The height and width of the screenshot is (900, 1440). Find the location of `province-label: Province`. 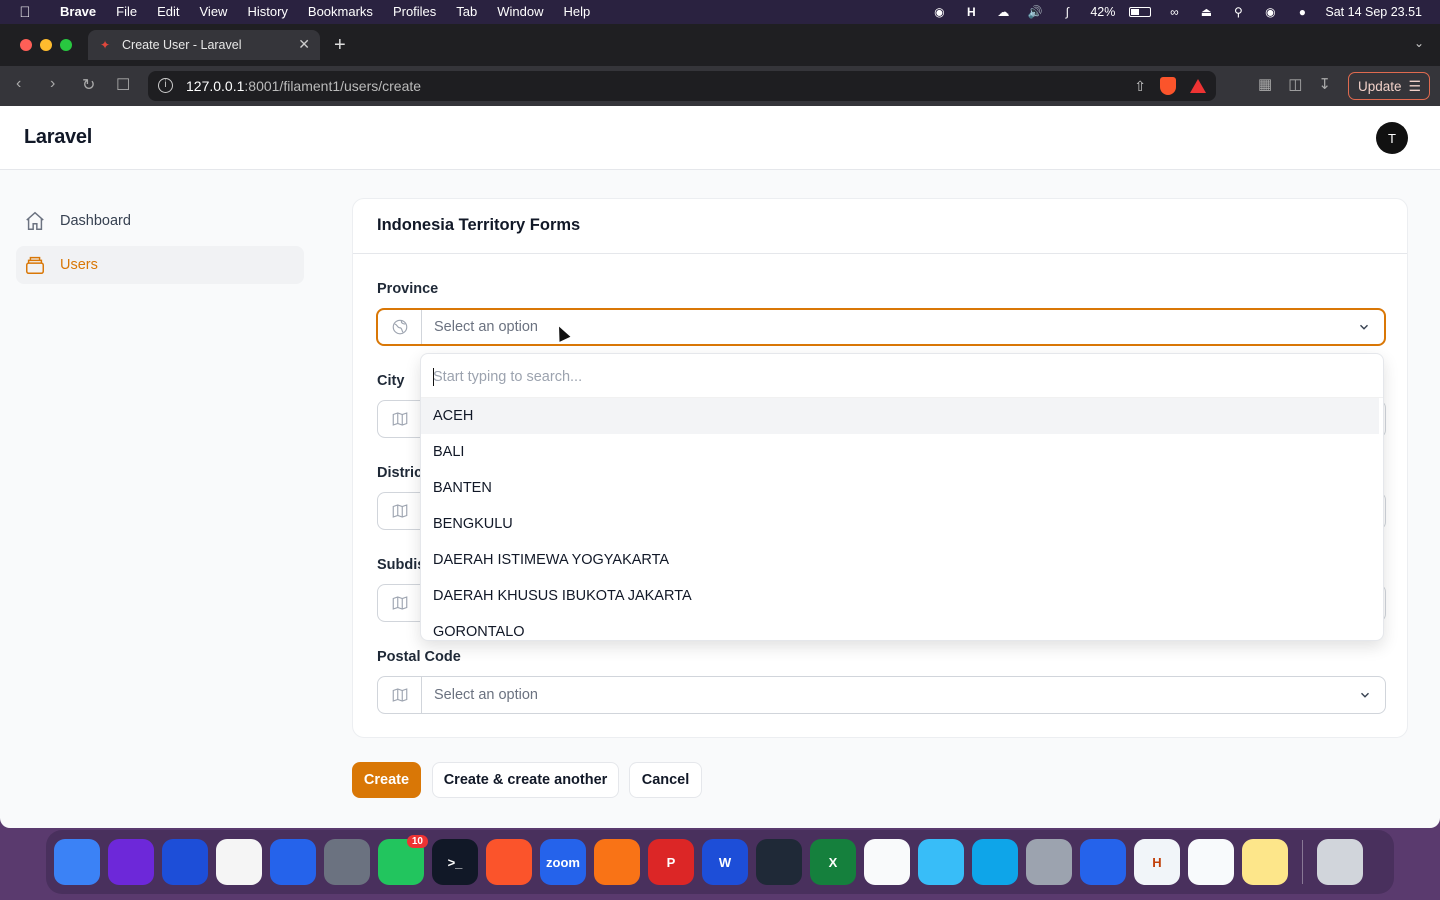

province-label: Province is located at coordinates (408, 289).